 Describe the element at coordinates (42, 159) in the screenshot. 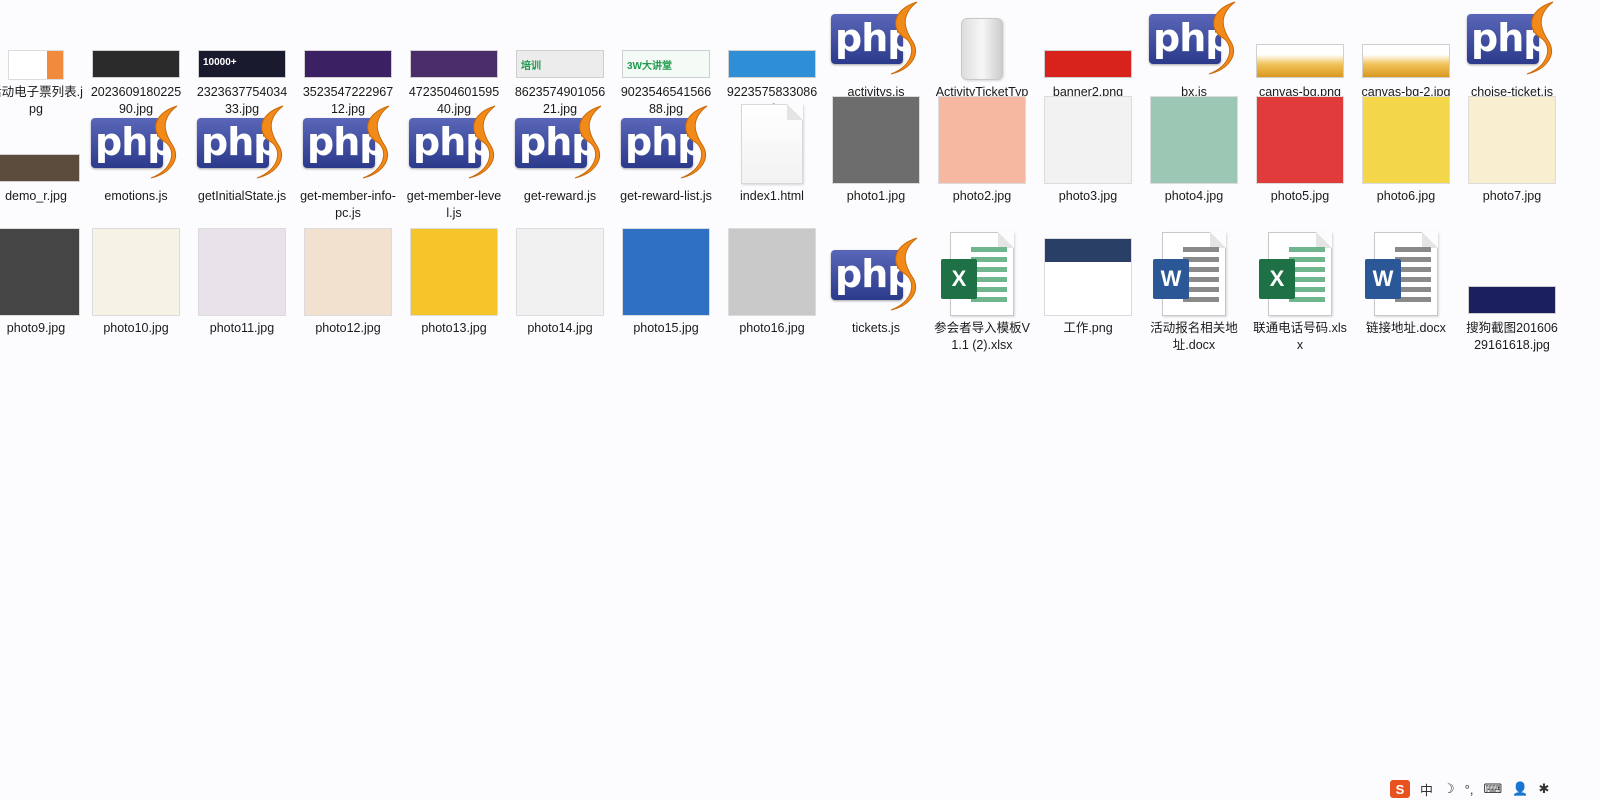

I see `file-item: demo_r.jpg` at that location.